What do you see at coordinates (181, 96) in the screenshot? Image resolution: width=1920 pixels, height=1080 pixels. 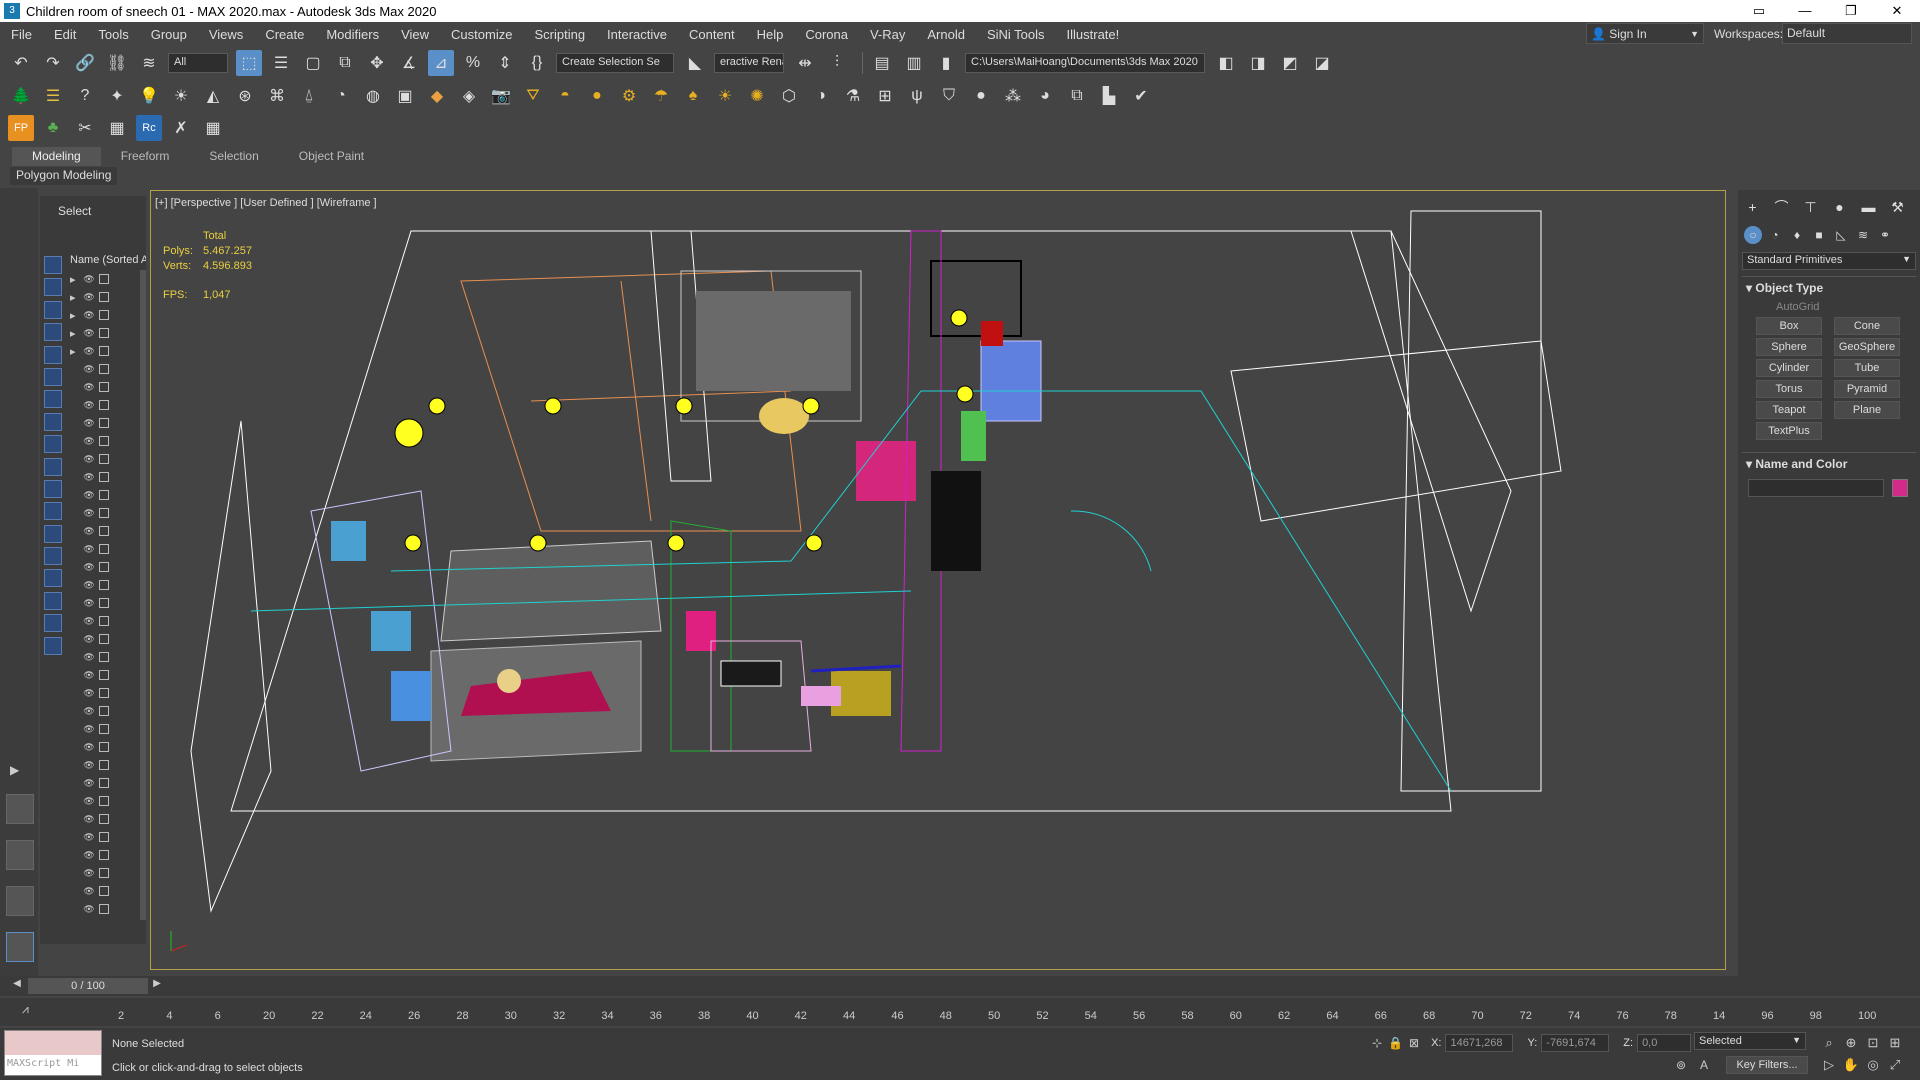 I see `sun-icon: ☀` at bounding box center [181, 96].